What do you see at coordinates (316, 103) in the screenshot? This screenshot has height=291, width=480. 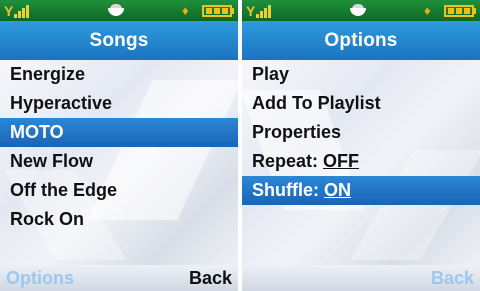 I see `menu-item-label: Add To Playlist` at bounding box center [316, 103].